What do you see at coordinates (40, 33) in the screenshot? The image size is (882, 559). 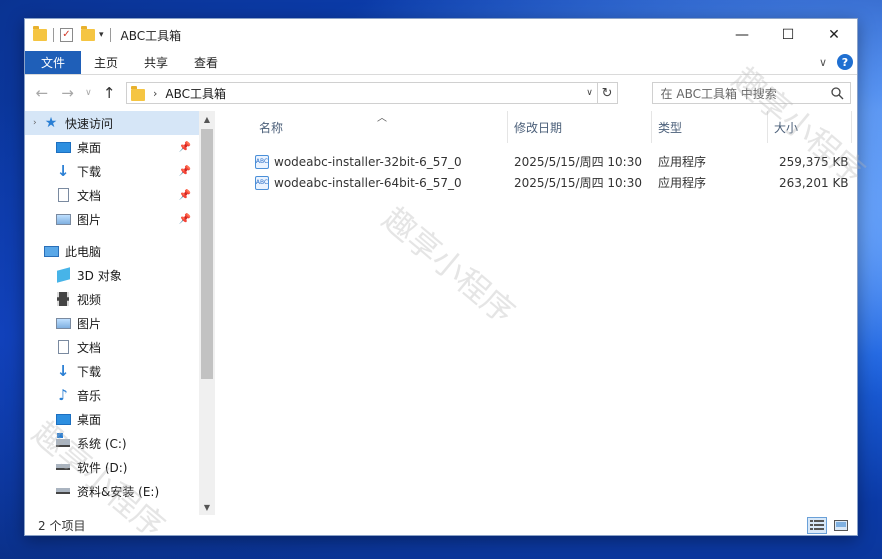 I see `folder-icon` at bounding box center [40, 33].